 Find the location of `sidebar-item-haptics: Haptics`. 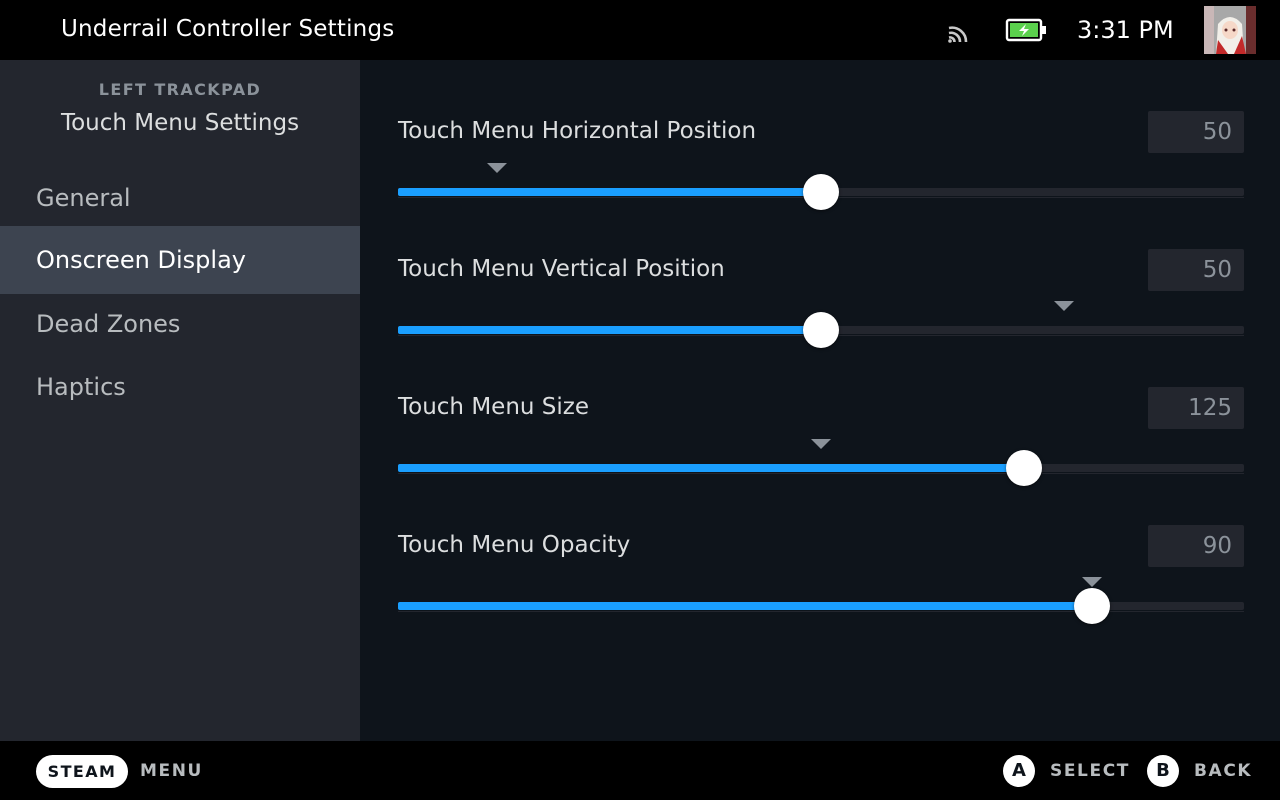

sidebar-item-haptics: Haptics is located at coordinates (180, 387).